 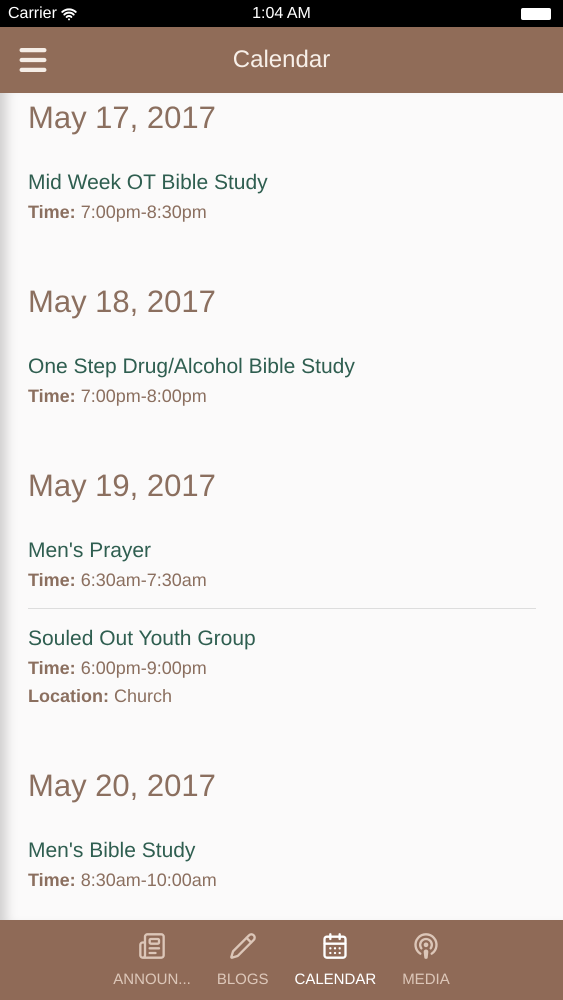 What do you see at coordinates (335, 962) in the screenshot?
I see `tab: CALENDAR` at bounding box center [335, 962].